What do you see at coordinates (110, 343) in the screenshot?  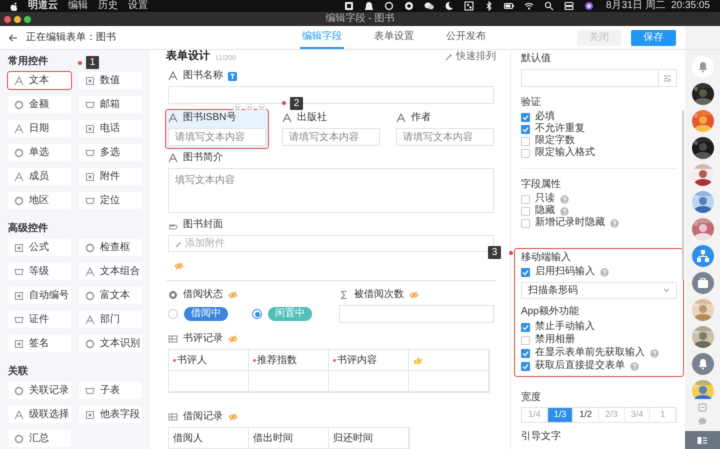 I see `control-item: 文本识别` at bounding box center [110, 343].